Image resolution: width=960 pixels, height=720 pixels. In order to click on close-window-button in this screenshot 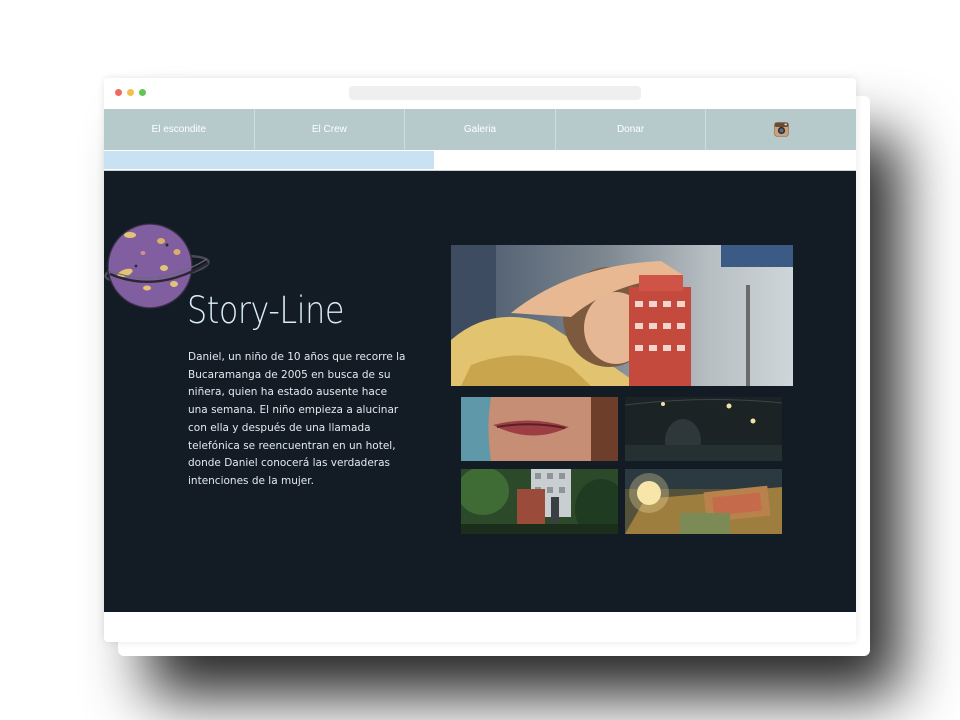, I will do `click(118, 92)`.